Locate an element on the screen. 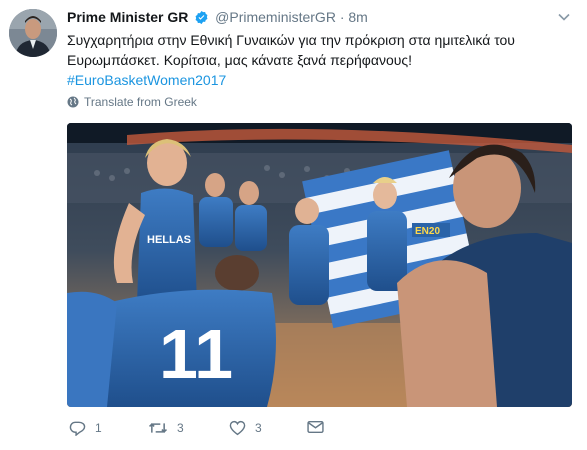  hashtag-link: #EuroBasketWomen2017 is located at coordinates (317, 80).